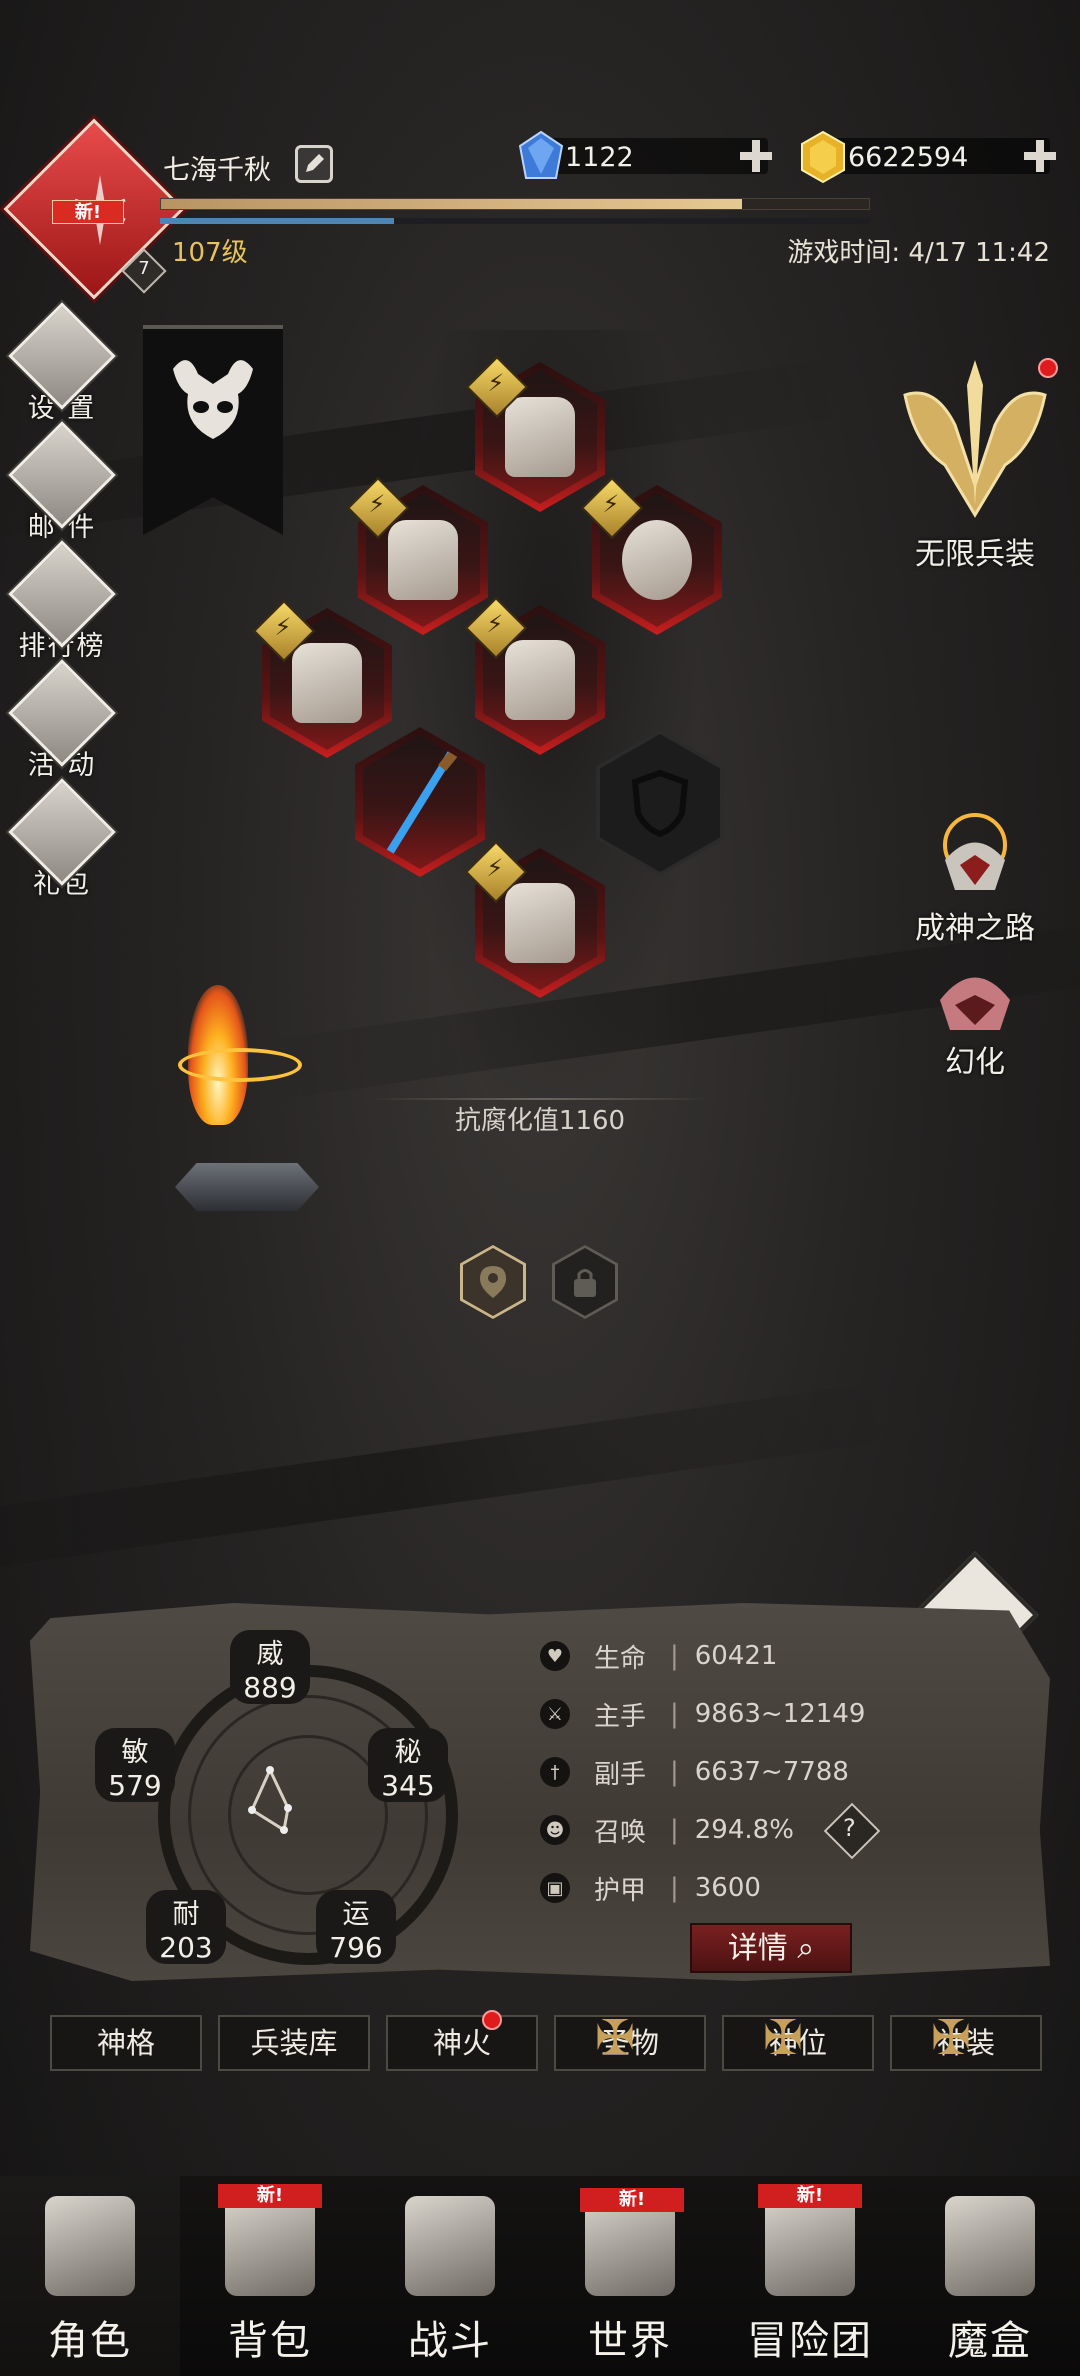  I want to click on sword-weapon-icon, so click(425, 798).